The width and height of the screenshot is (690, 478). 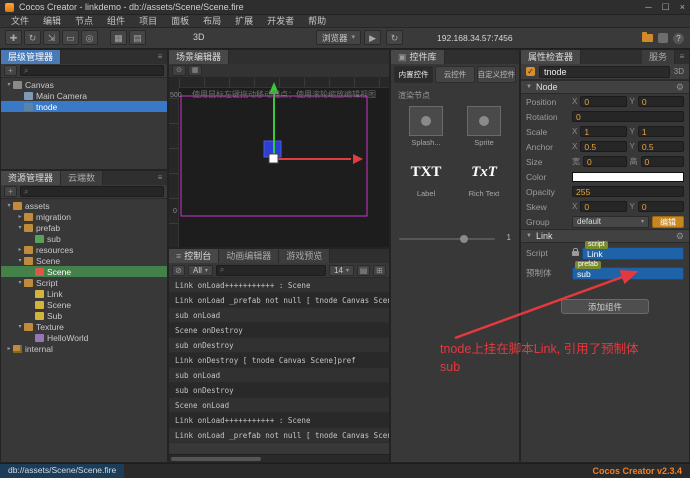 I want to click on skew-value-field: 0, so click(x=660, y=206).